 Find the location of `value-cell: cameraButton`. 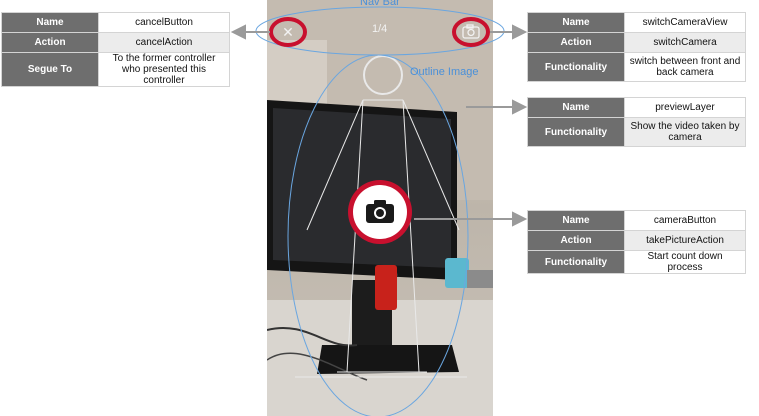

value-cell: cameraButton is located at coordinates (685, 220).